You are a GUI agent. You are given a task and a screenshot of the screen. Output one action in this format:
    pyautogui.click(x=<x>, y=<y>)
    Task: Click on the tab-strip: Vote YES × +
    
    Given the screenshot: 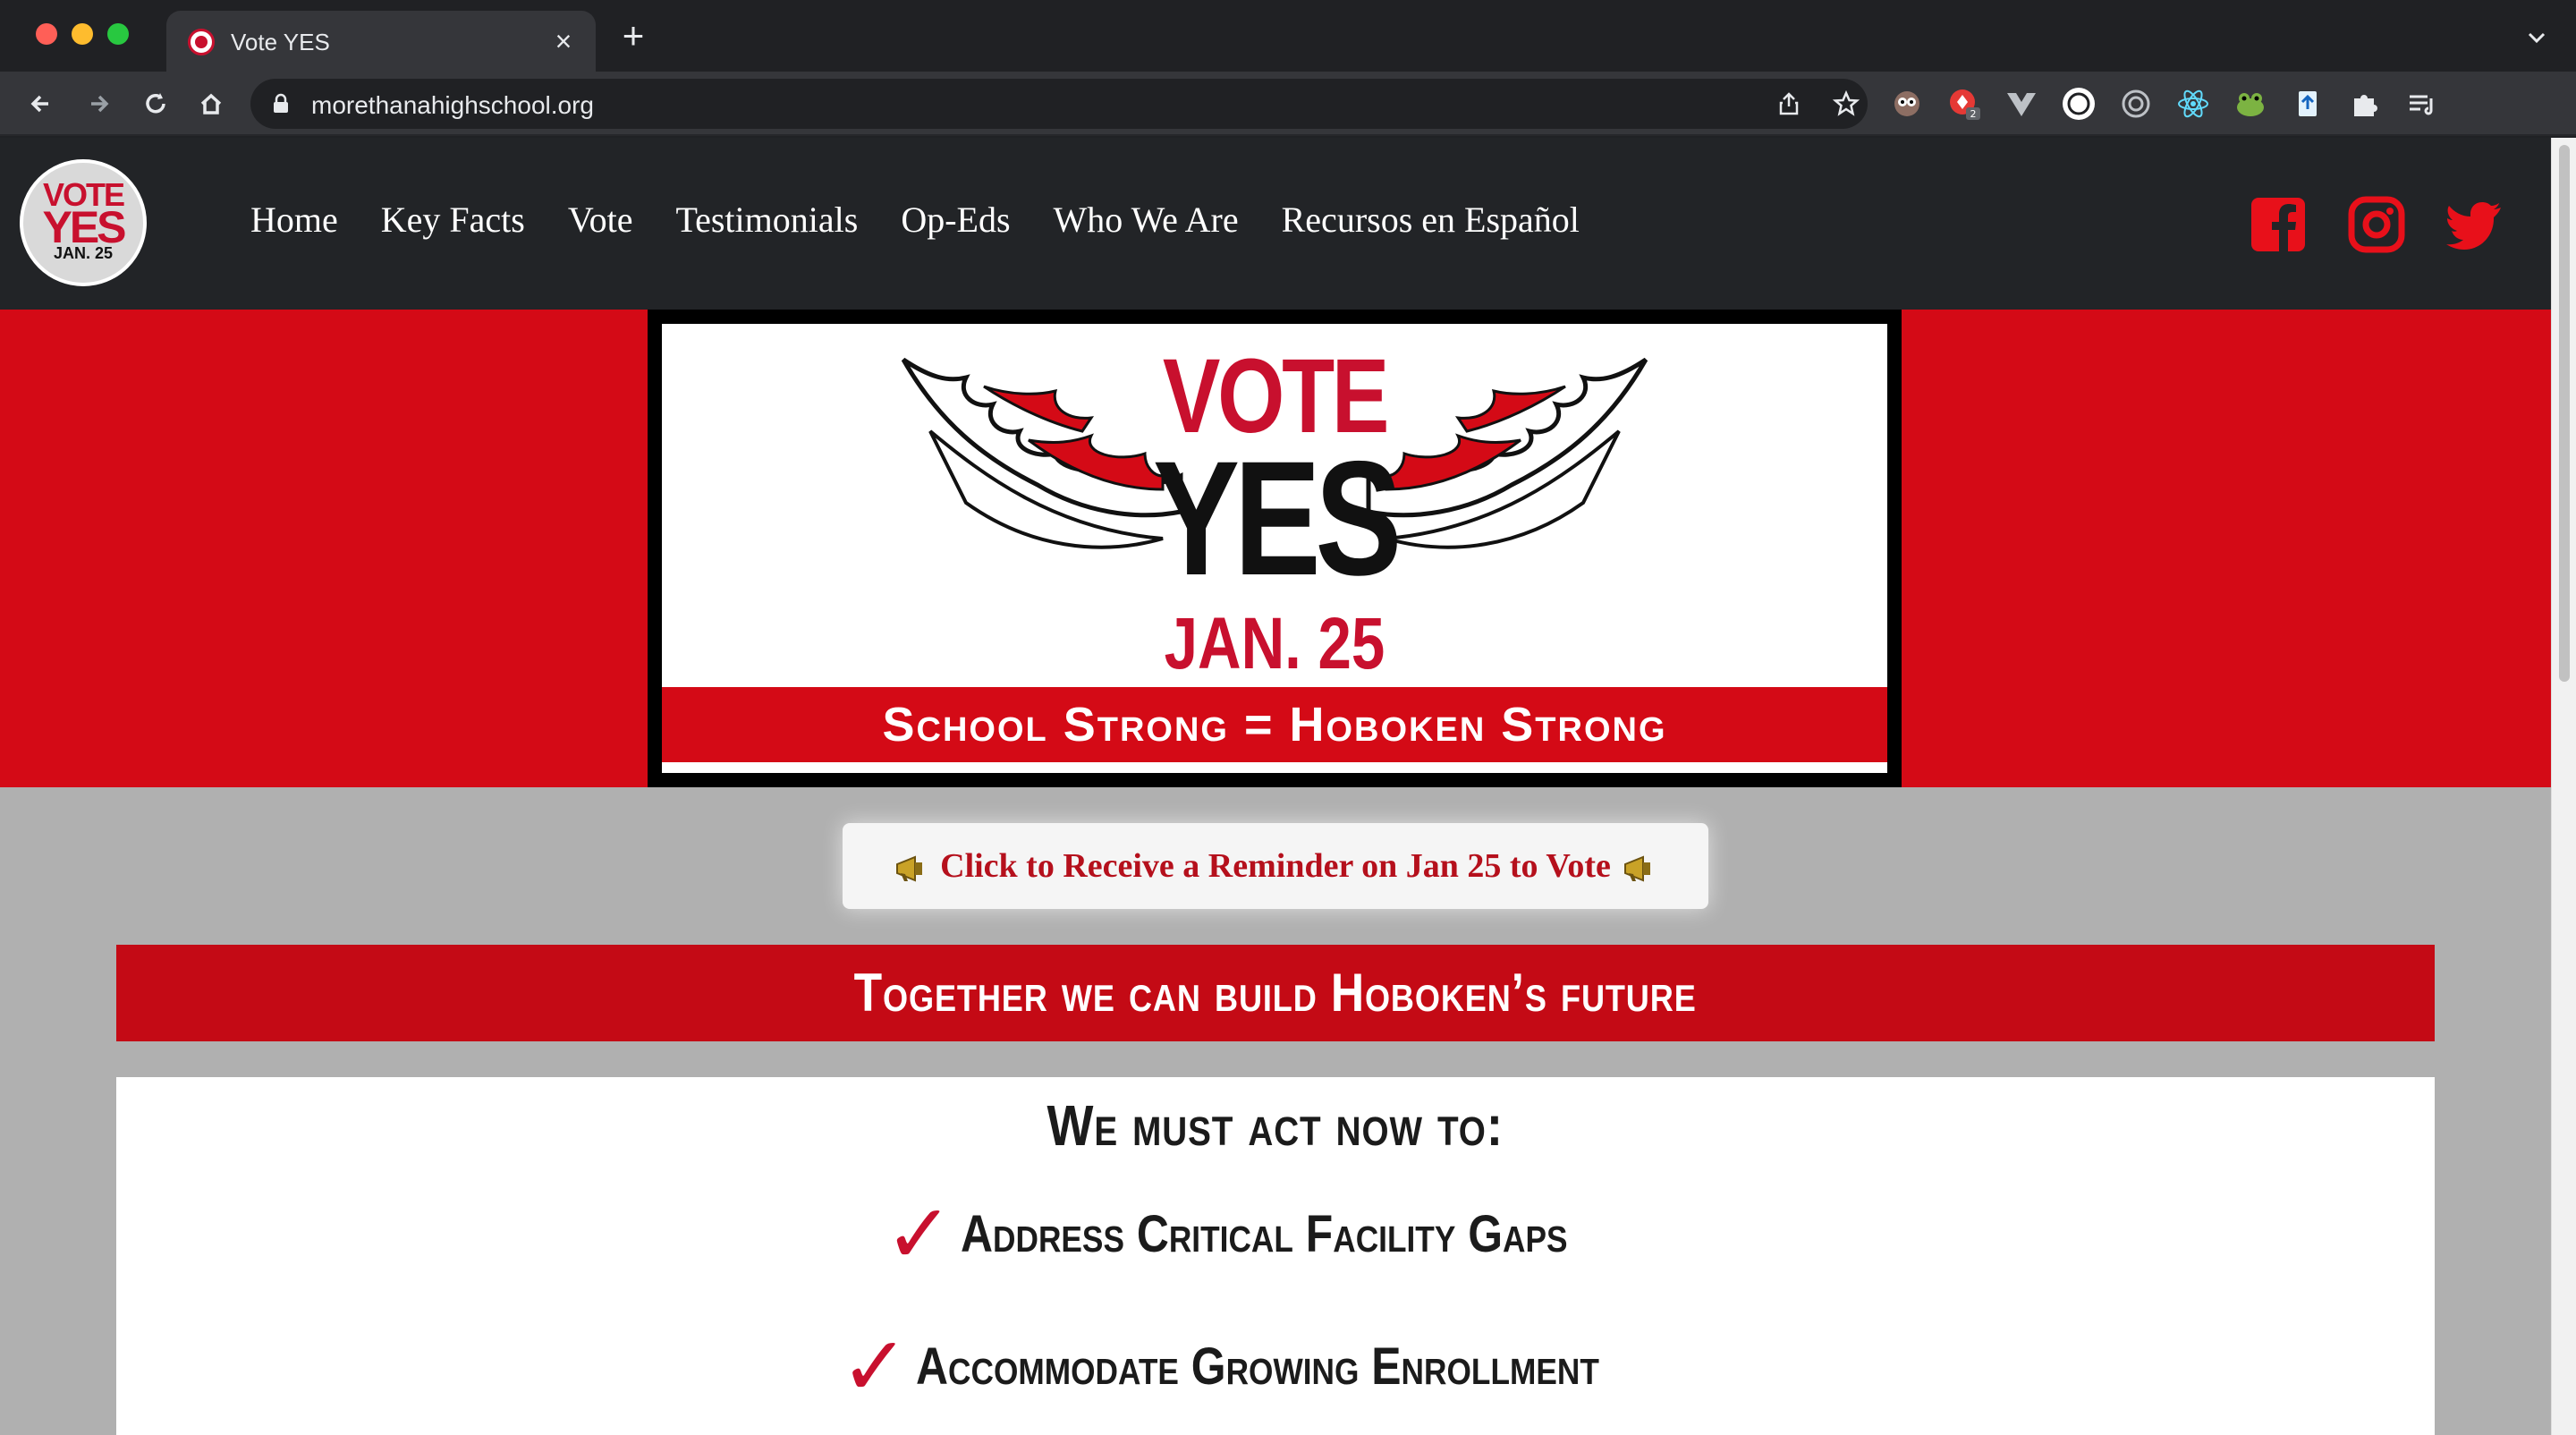 What is the action you would take?
    pyautogui.click(x=1288, y=36)
    